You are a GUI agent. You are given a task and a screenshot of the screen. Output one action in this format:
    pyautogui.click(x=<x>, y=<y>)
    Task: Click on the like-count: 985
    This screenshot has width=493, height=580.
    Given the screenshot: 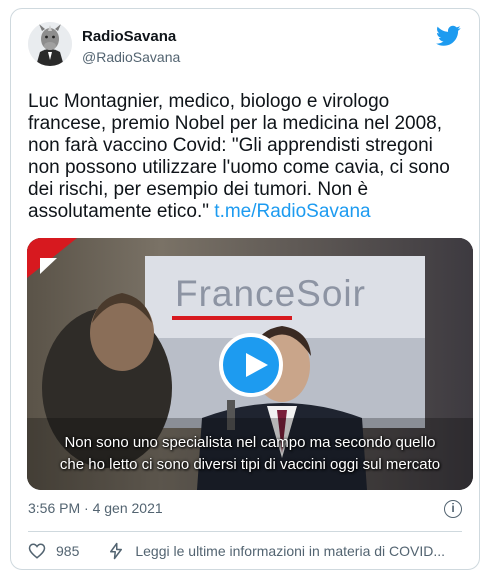 What is the action you would take?
    pyautogui.click(x=67, y=551)
    